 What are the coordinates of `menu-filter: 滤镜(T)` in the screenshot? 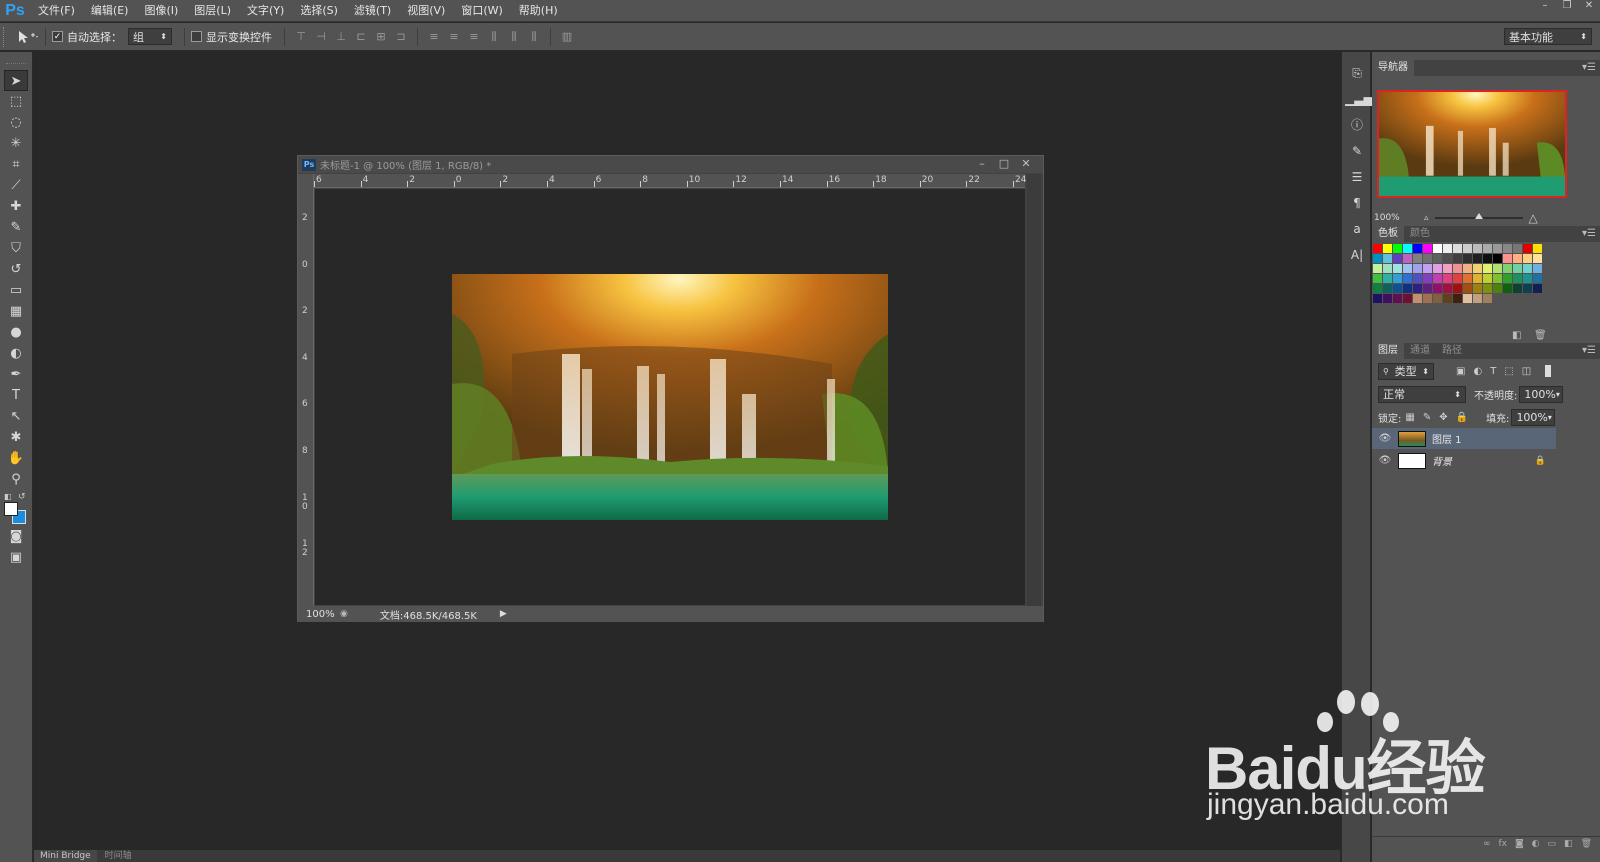 It's located at (372, 11).